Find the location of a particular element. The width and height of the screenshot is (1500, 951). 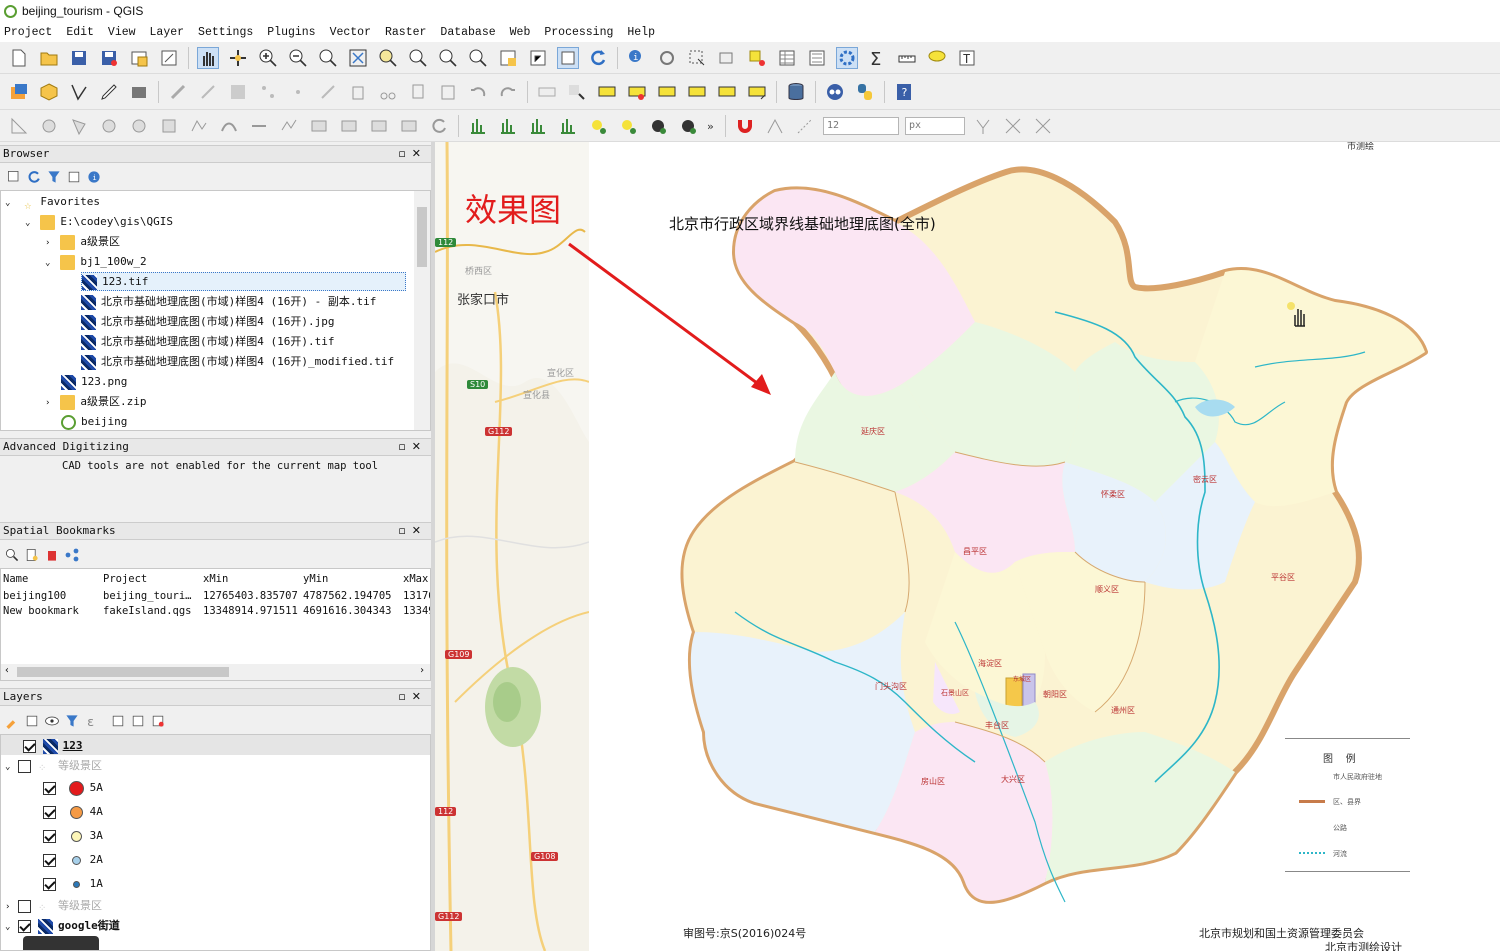

more-tools-icon: » is located at coordinates (712, 126).